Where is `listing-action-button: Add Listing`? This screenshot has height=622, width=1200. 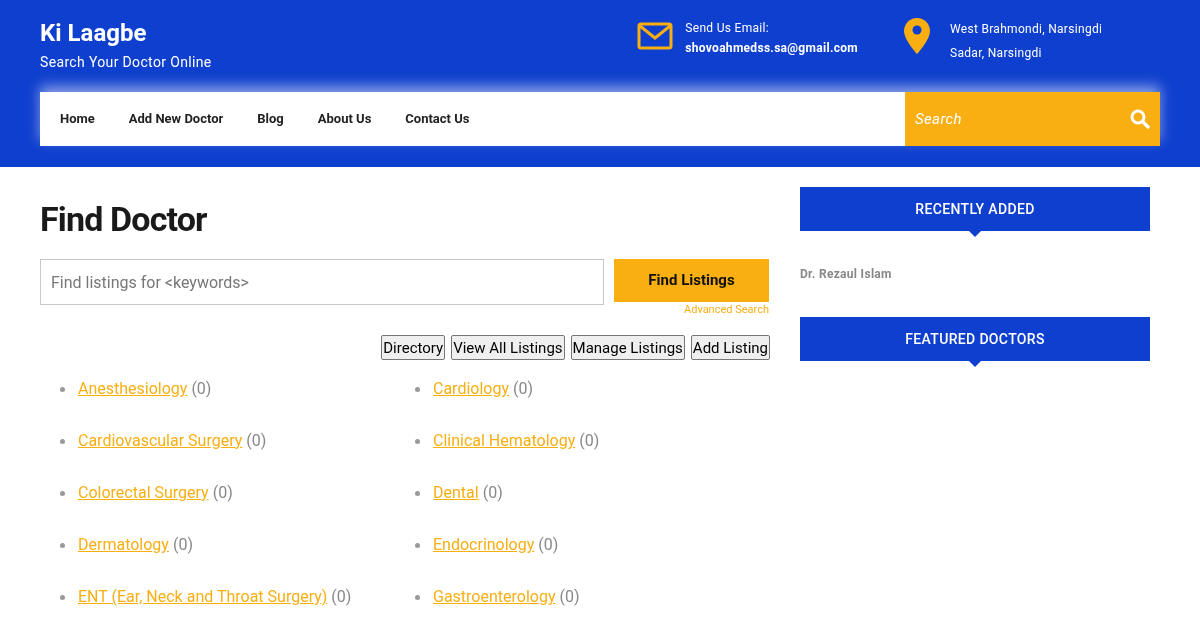 listing-action-button: Add Listing is located at coordinates (730, 347).